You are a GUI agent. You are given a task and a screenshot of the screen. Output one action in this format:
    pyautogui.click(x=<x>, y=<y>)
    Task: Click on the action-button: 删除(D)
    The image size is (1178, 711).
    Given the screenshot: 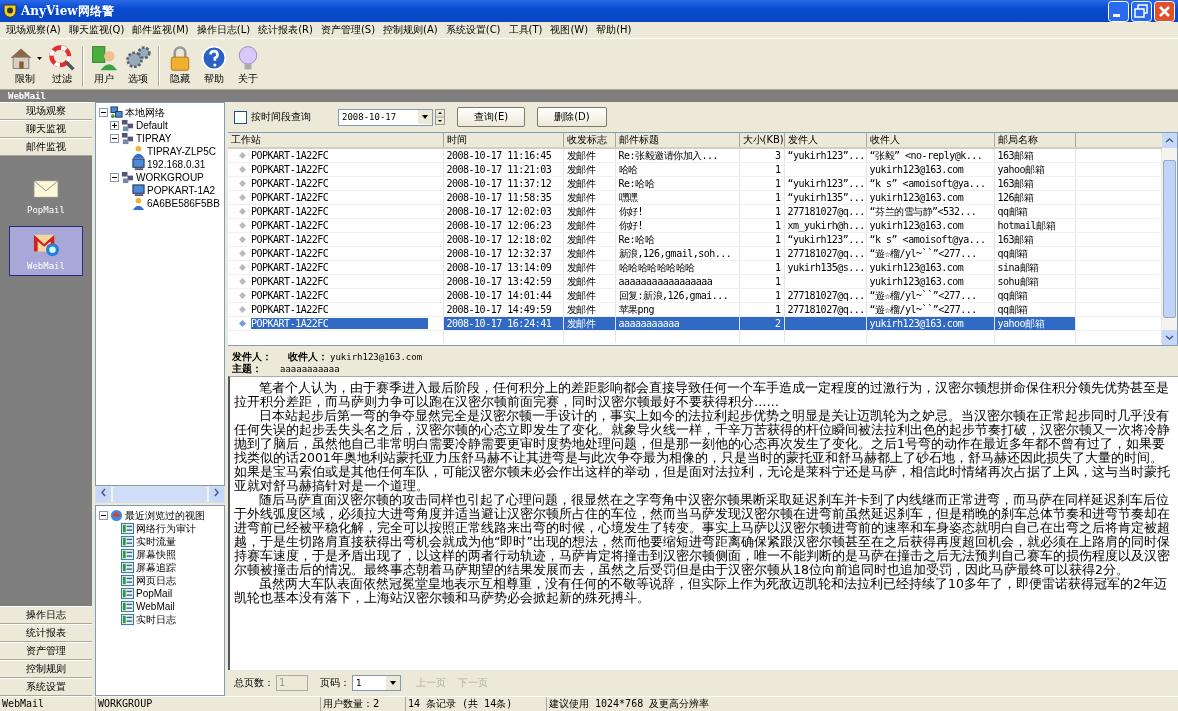 What is the action you would take?
    pyautogui.click(x=572, y=117)
    